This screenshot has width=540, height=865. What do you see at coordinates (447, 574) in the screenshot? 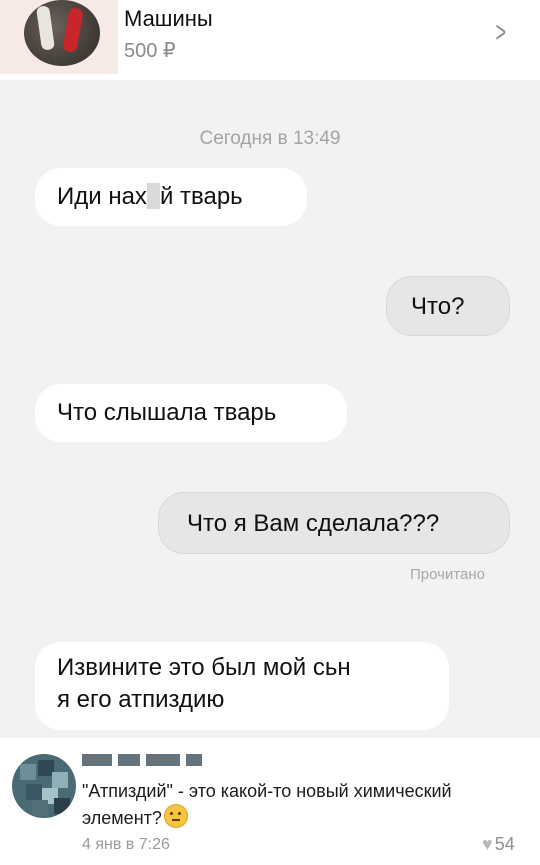
I see `read-status: Прочитано` at bounding box center [447, 574].